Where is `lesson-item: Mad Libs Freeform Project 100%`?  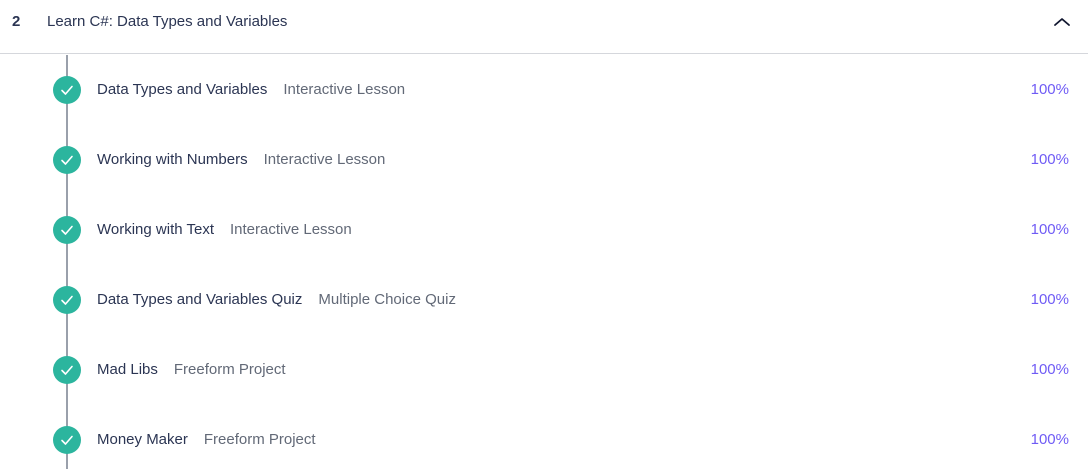
lesson-item: Mad Libs Freeform Project 100% is located at coordinates (544, 370).